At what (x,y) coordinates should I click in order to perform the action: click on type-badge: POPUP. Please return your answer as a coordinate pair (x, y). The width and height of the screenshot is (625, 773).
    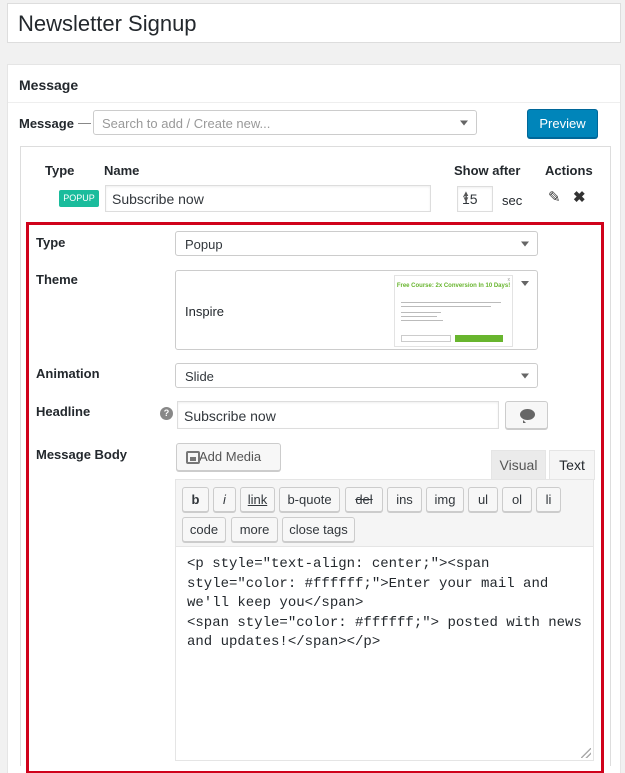
    Looking at the image, I should click on (79, 198).